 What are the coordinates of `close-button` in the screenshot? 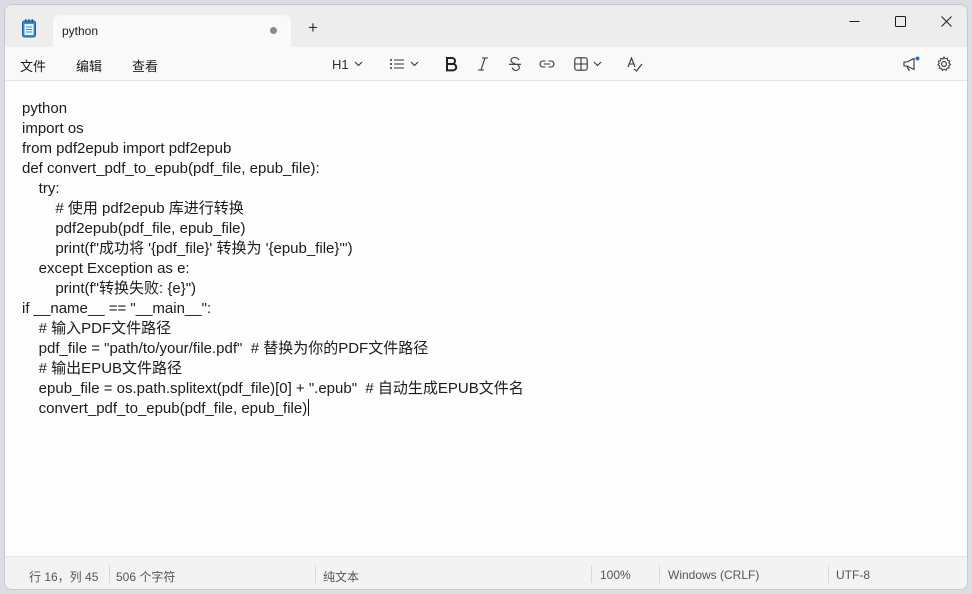 It's located at (945, 21).